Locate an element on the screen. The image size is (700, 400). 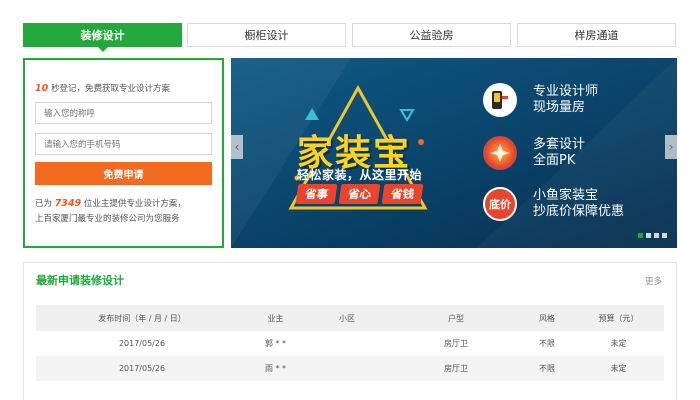
more-link: 更多 is located at coordinates (653, 281).